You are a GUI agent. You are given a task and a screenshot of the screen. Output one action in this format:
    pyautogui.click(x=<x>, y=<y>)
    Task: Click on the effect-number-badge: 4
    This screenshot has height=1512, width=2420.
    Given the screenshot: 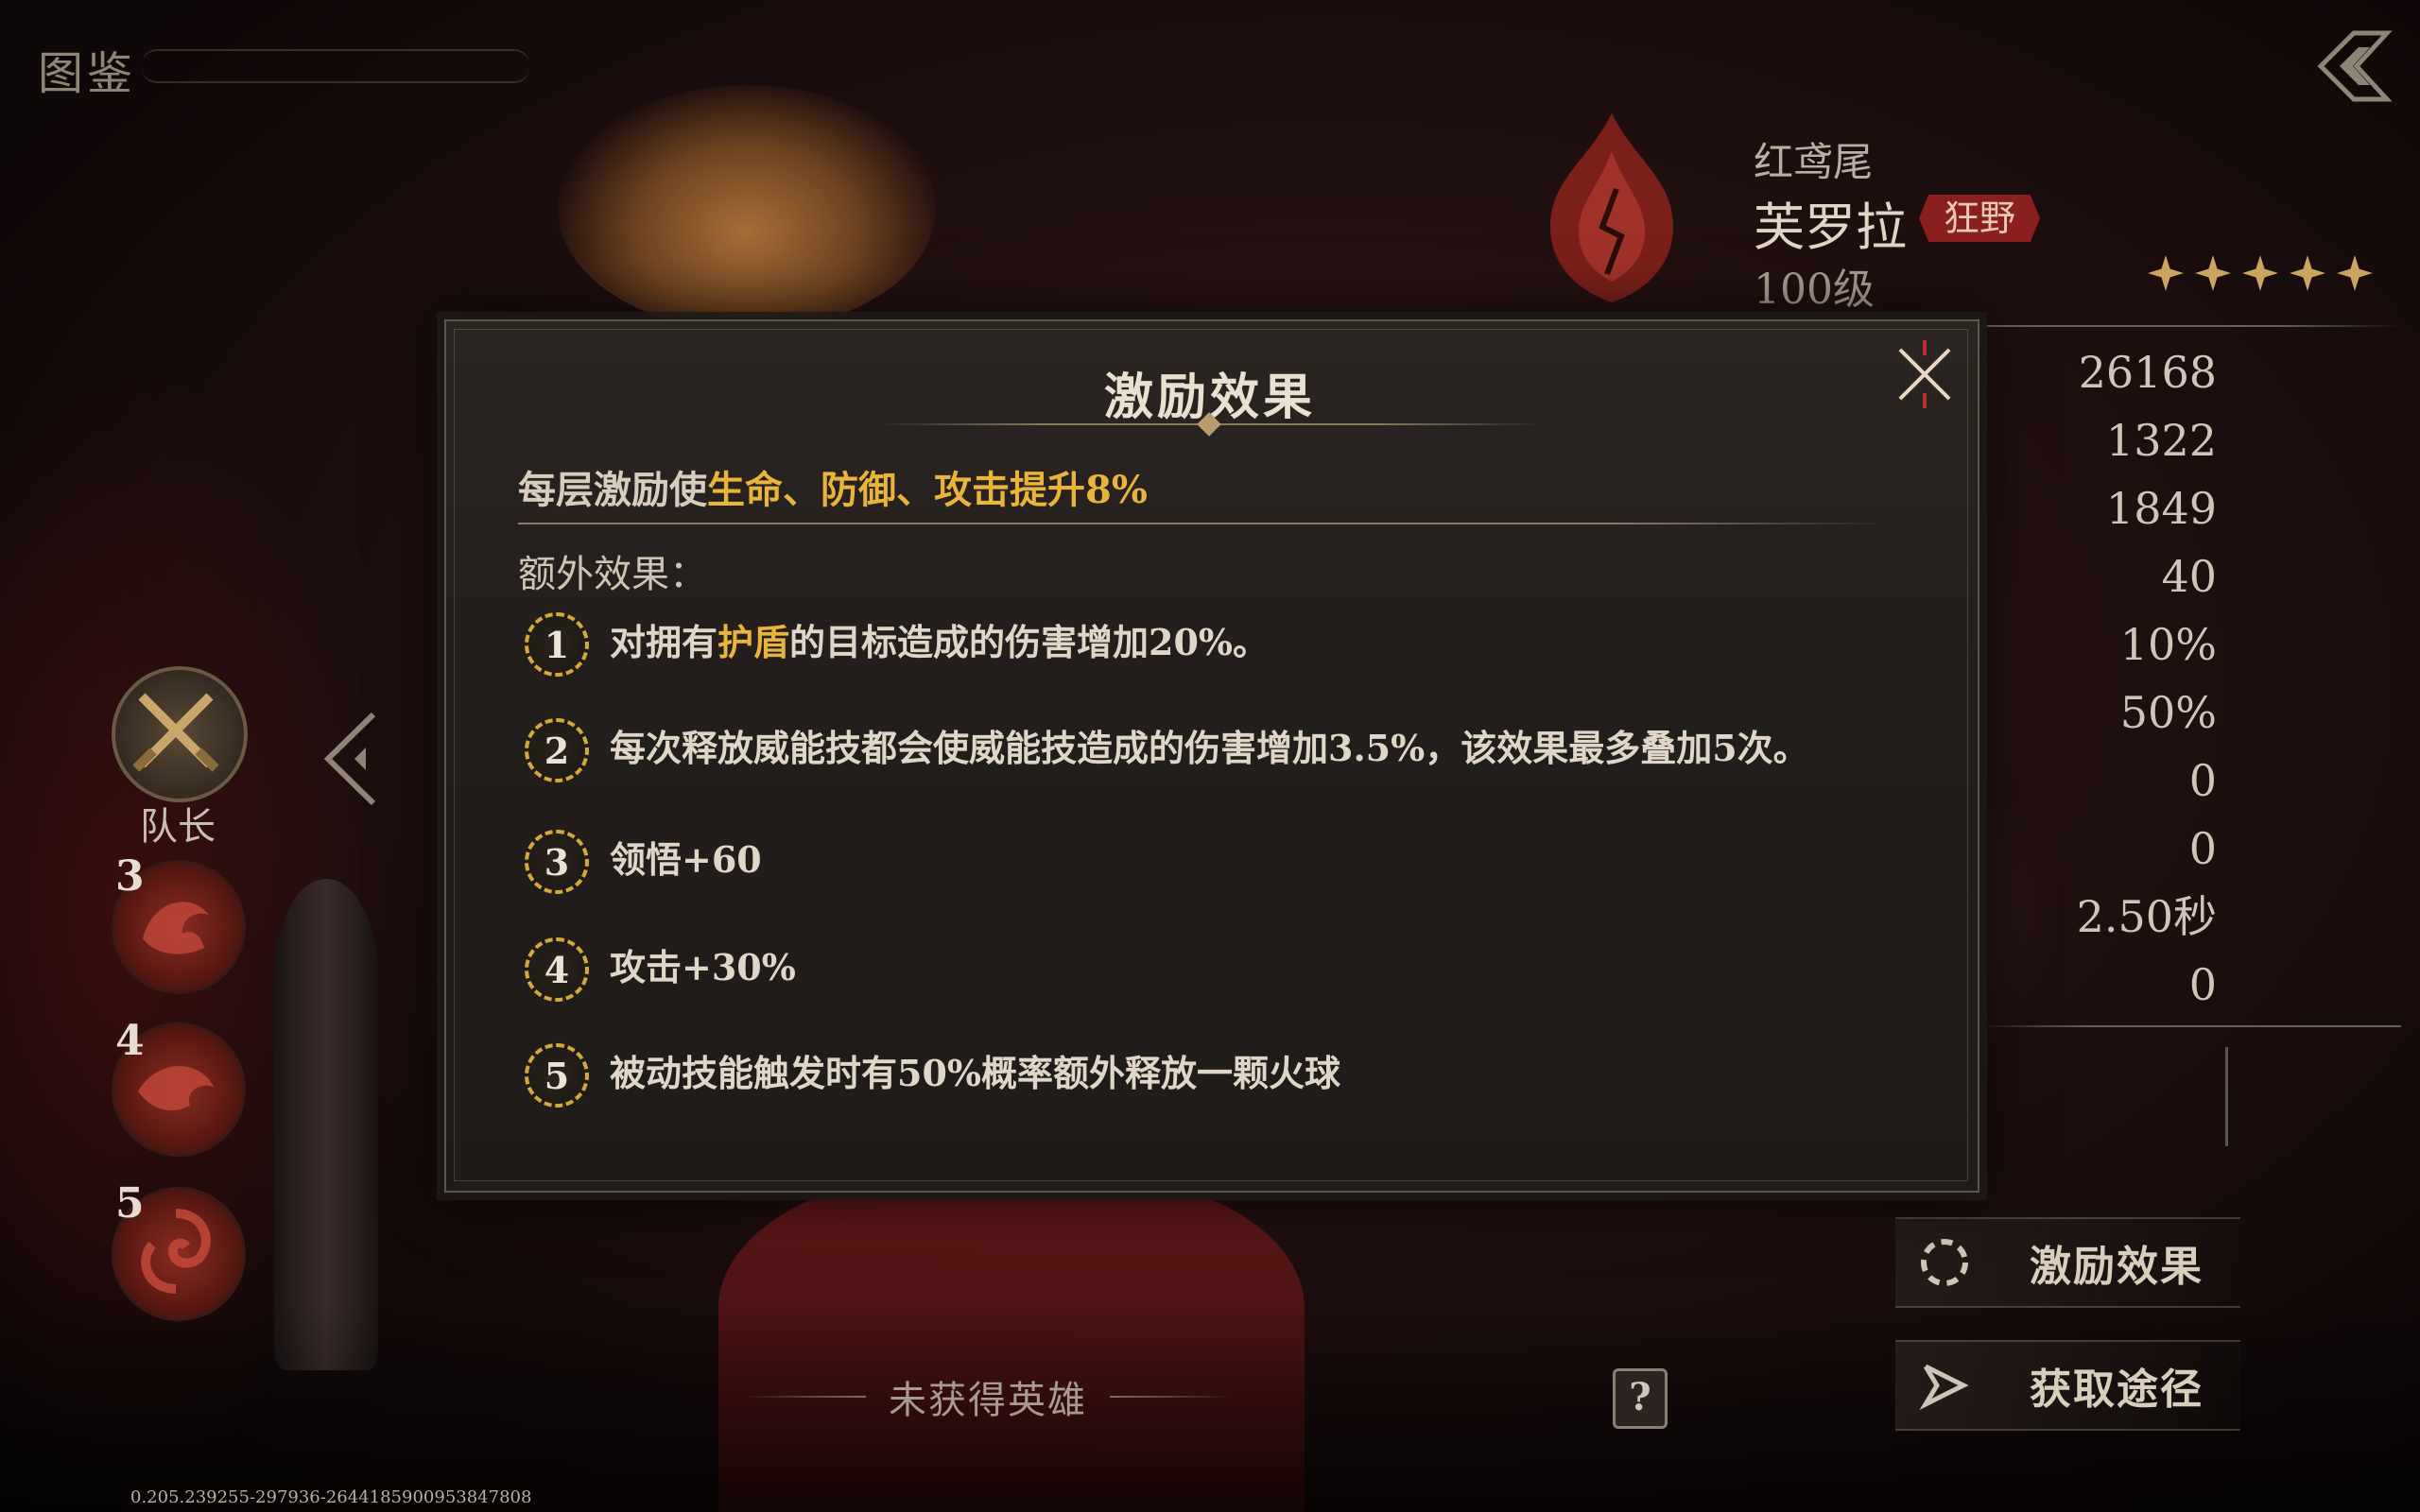 What is the action you would take?
    pyautogui.click(x=557, y=969)
    